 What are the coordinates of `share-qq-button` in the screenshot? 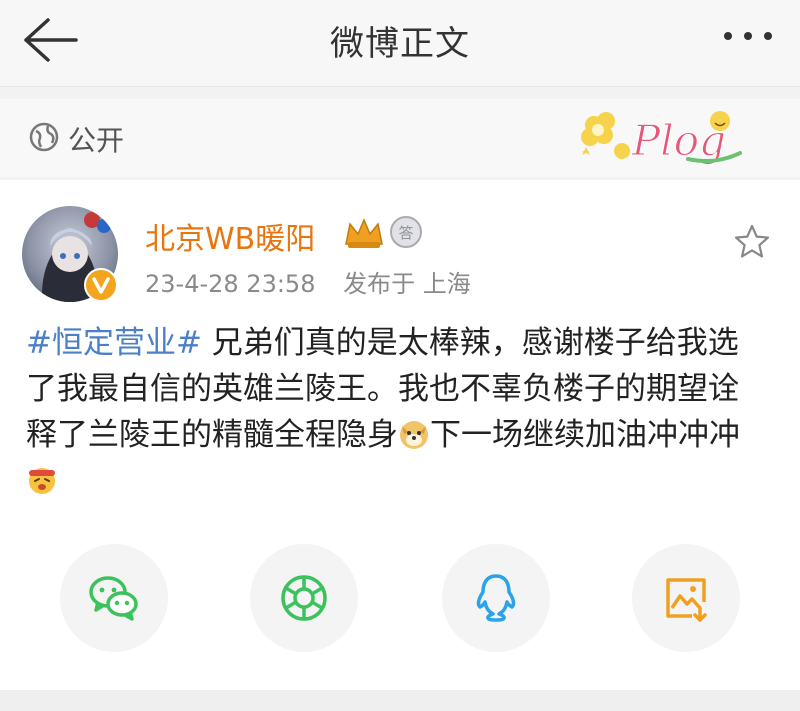 It's located at (496, 598).